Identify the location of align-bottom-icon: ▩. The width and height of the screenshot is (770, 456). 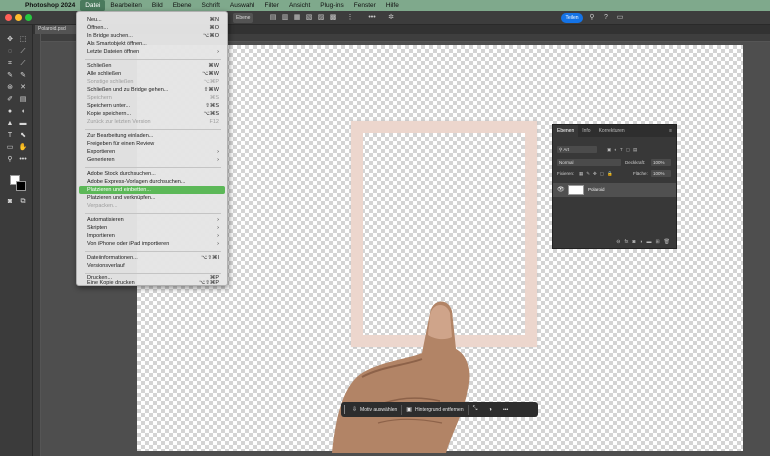
(333, 18).